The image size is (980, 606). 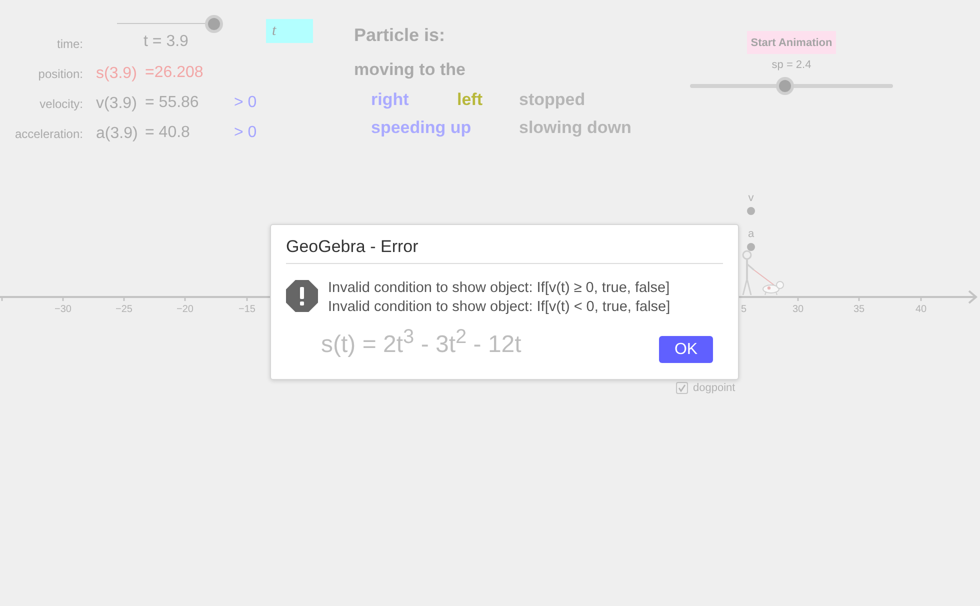 I want to click on value-text: = 55.86, so click(x=172, y=103).